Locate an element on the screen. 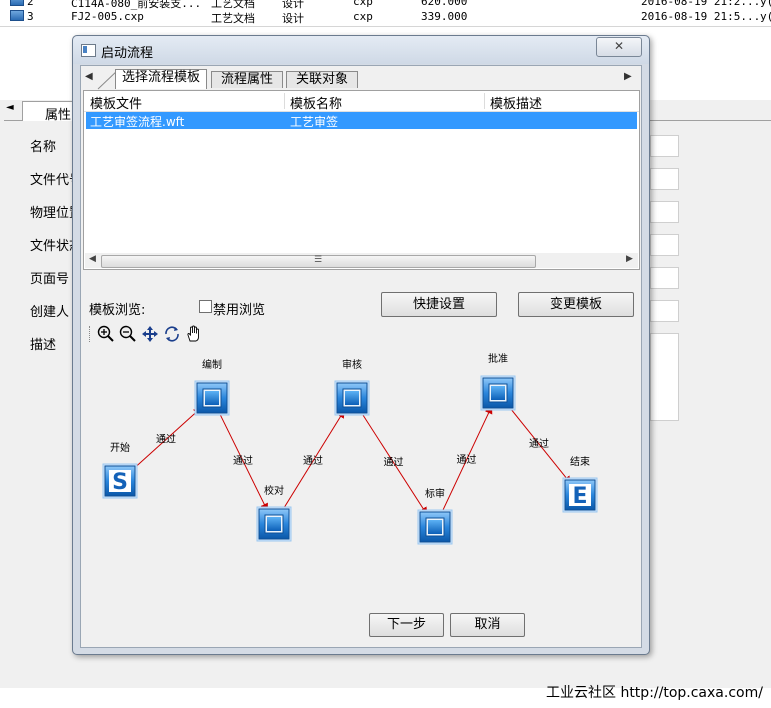 This screenshot has width=771, height=708. preview-toolbar is located at coordinates (149, 334).